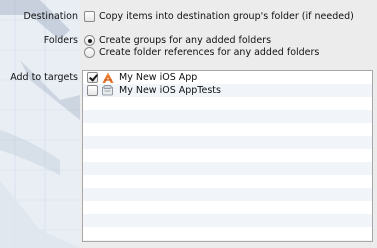  Describe the element at coordinates (170, 90) in the screenshot. I see `target-tests-name: My New iOS AppTests` at that location.